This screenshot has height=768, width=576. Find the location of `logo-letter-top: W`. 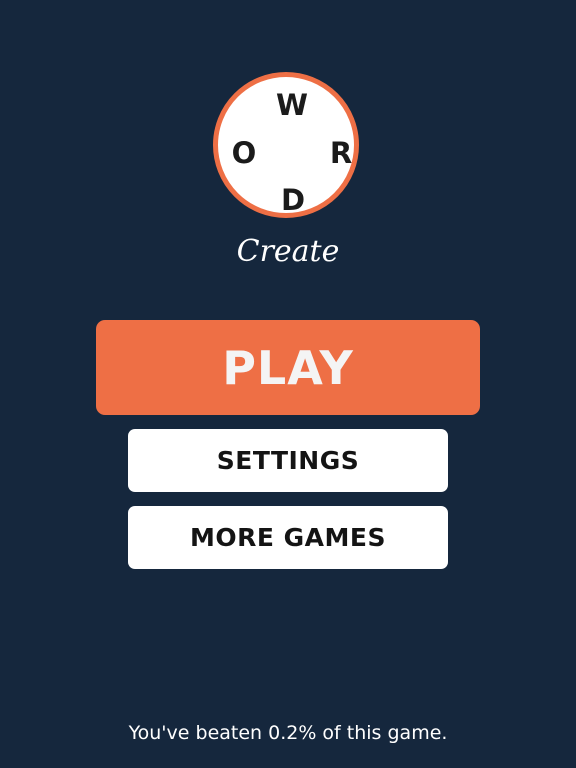

logo-letter-top: W is located at coordinates (292, 105).